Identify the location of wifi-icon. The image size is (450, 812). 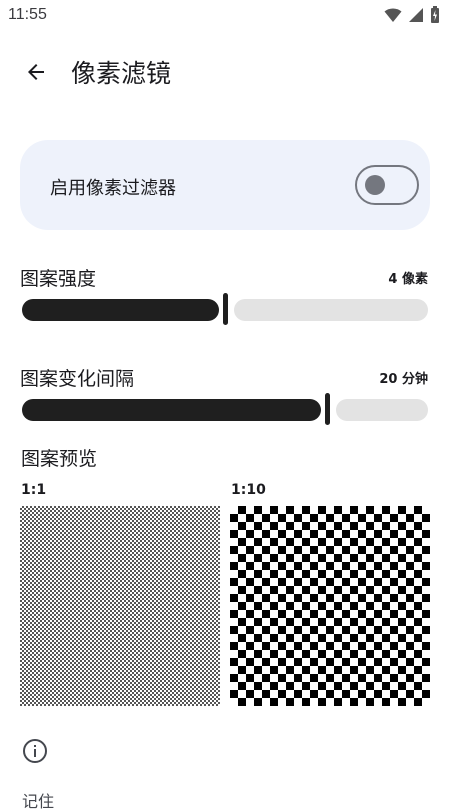
(393, 15).